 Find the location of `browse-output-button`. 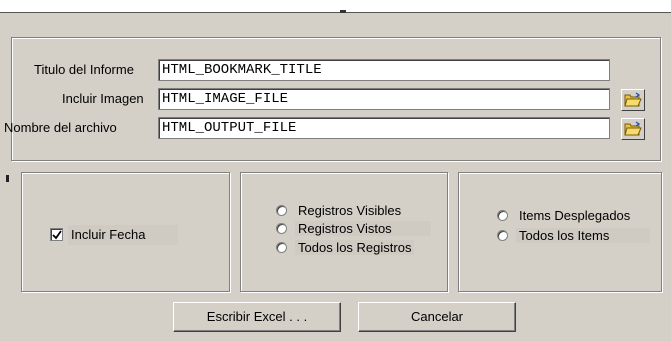

browse-output-button is located at coordinates (633, 129).